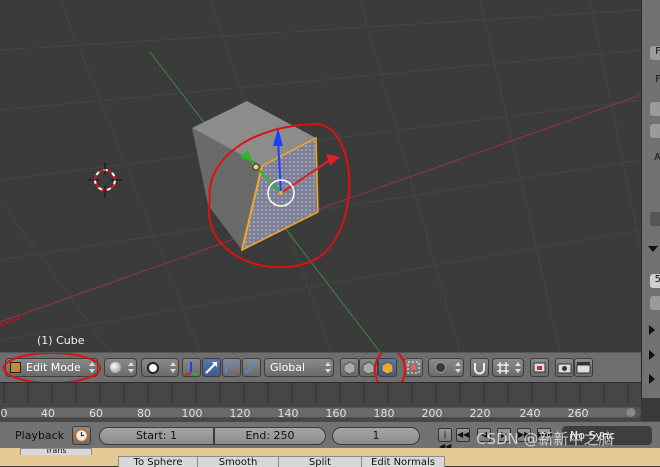 The width and height of the screenshot is (660, 467). What do you see at coordinates (288, 367) in the screenshot?
I see `orientation-label: Global` at bounding box center [288, 367].